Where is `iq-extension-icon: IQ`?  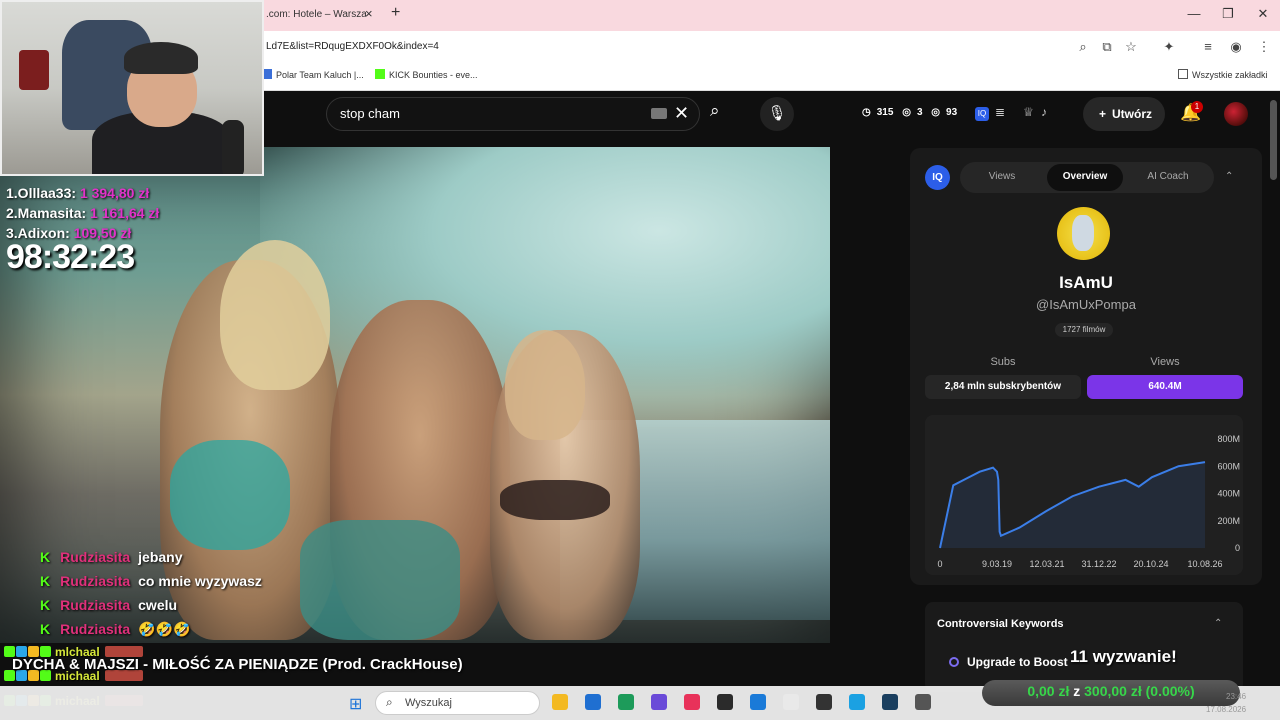 iq-extension-icon: IQ is located at coordinates (982, 114).